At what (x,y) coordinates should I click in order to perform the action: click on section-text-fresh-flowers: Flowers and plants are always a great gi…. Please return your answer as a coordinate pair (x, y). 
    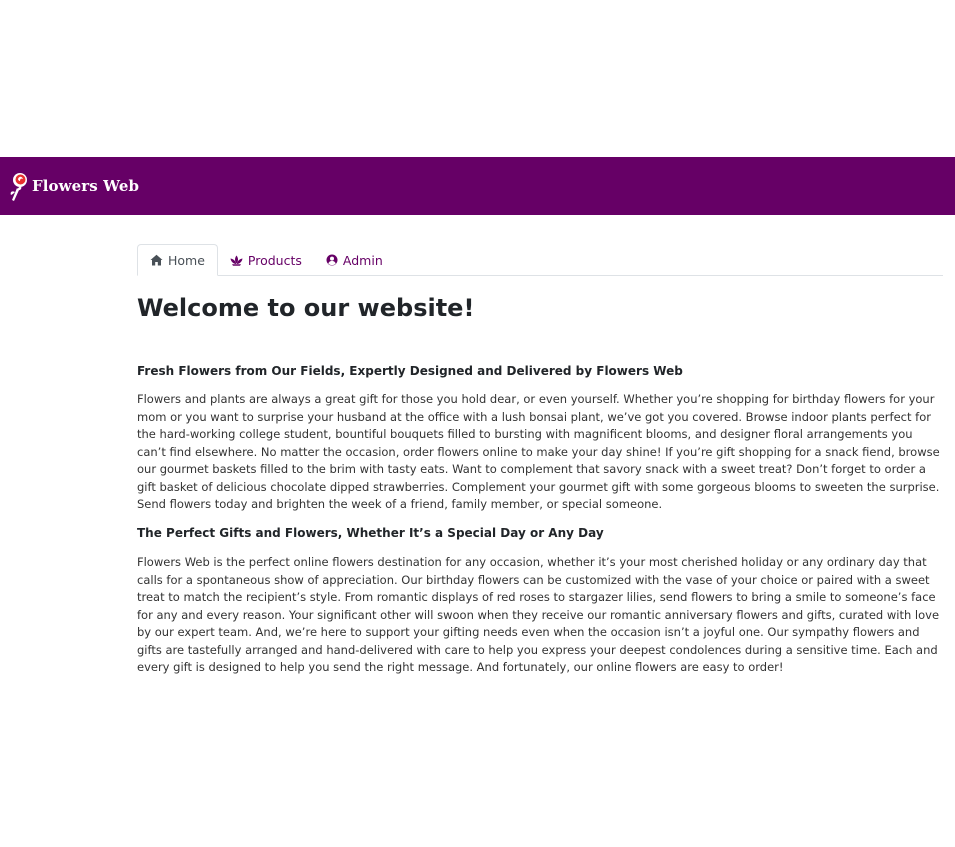
    Looking at the image, I should click on (538, 451).